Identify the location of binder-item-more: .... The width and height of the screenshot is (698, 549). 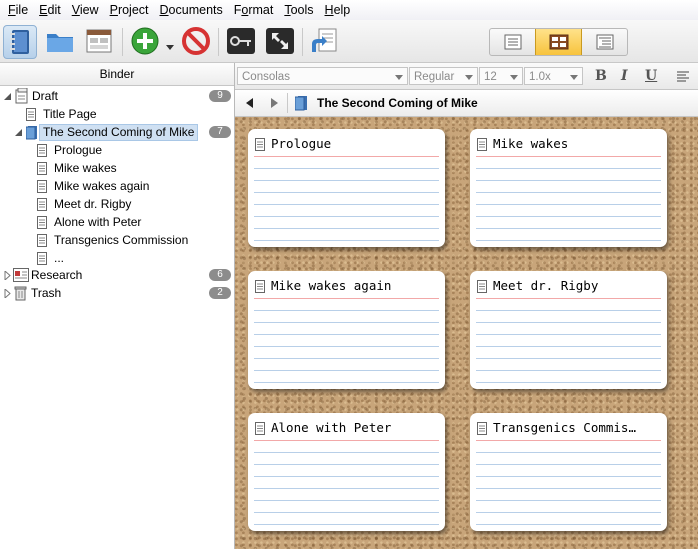
(51, 258).